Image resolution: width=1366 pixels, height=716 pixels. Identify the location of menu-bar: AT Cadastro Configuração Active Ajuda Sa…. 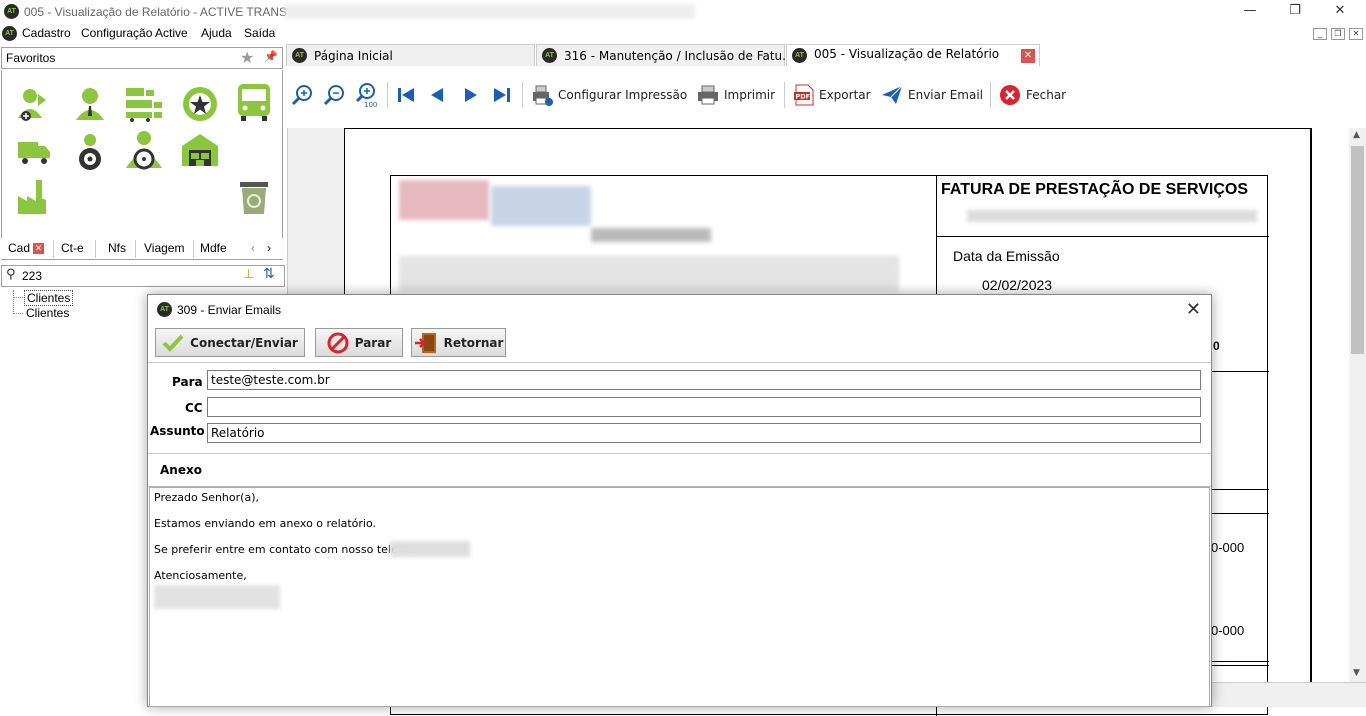
(683, 34).